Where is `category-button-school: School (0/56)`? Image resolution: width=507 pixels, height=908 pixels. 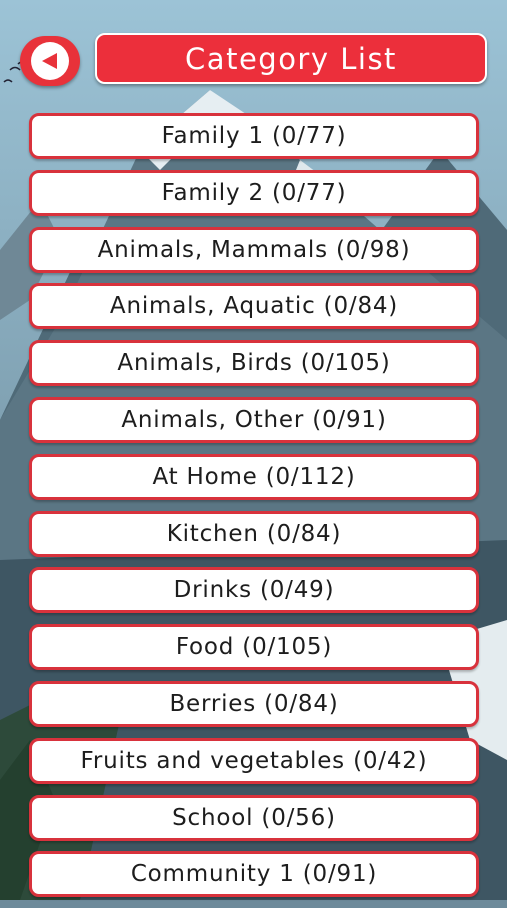 category-button-school: School (0/56) is located at coordinates (254, 817).